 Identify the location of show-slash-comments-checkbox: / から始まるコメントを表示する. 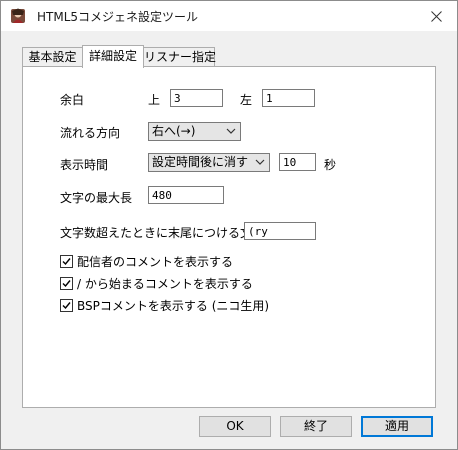
(156, 283).